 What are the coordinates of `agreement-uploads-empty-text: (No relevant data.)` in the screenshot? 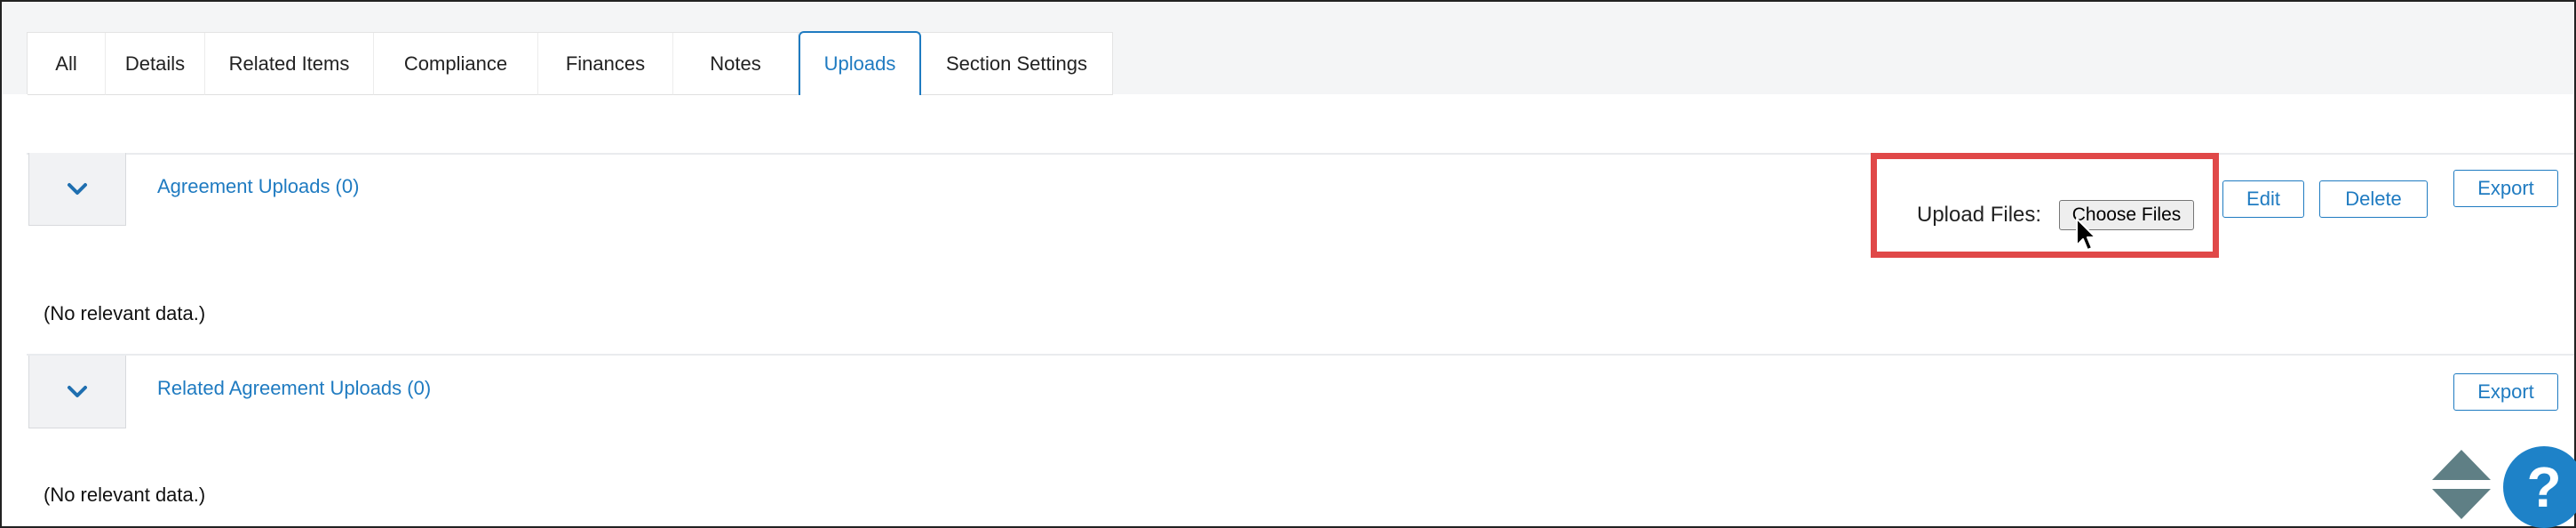 It's located at (125, 313).